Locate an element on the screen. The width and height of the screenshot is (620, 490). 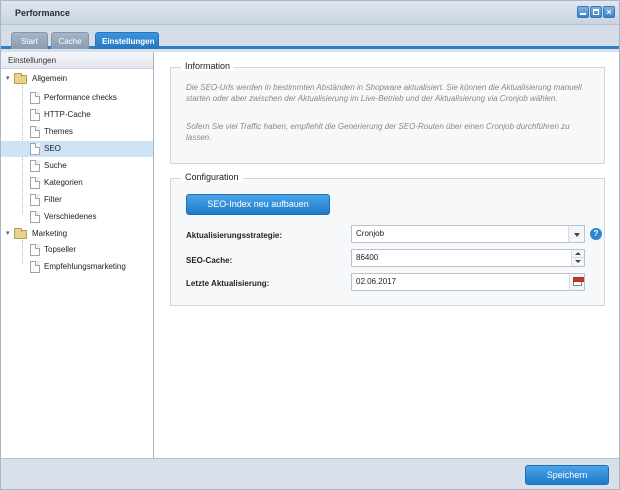
seo-cache-input: 86400 is located at coordinates (468, 258).